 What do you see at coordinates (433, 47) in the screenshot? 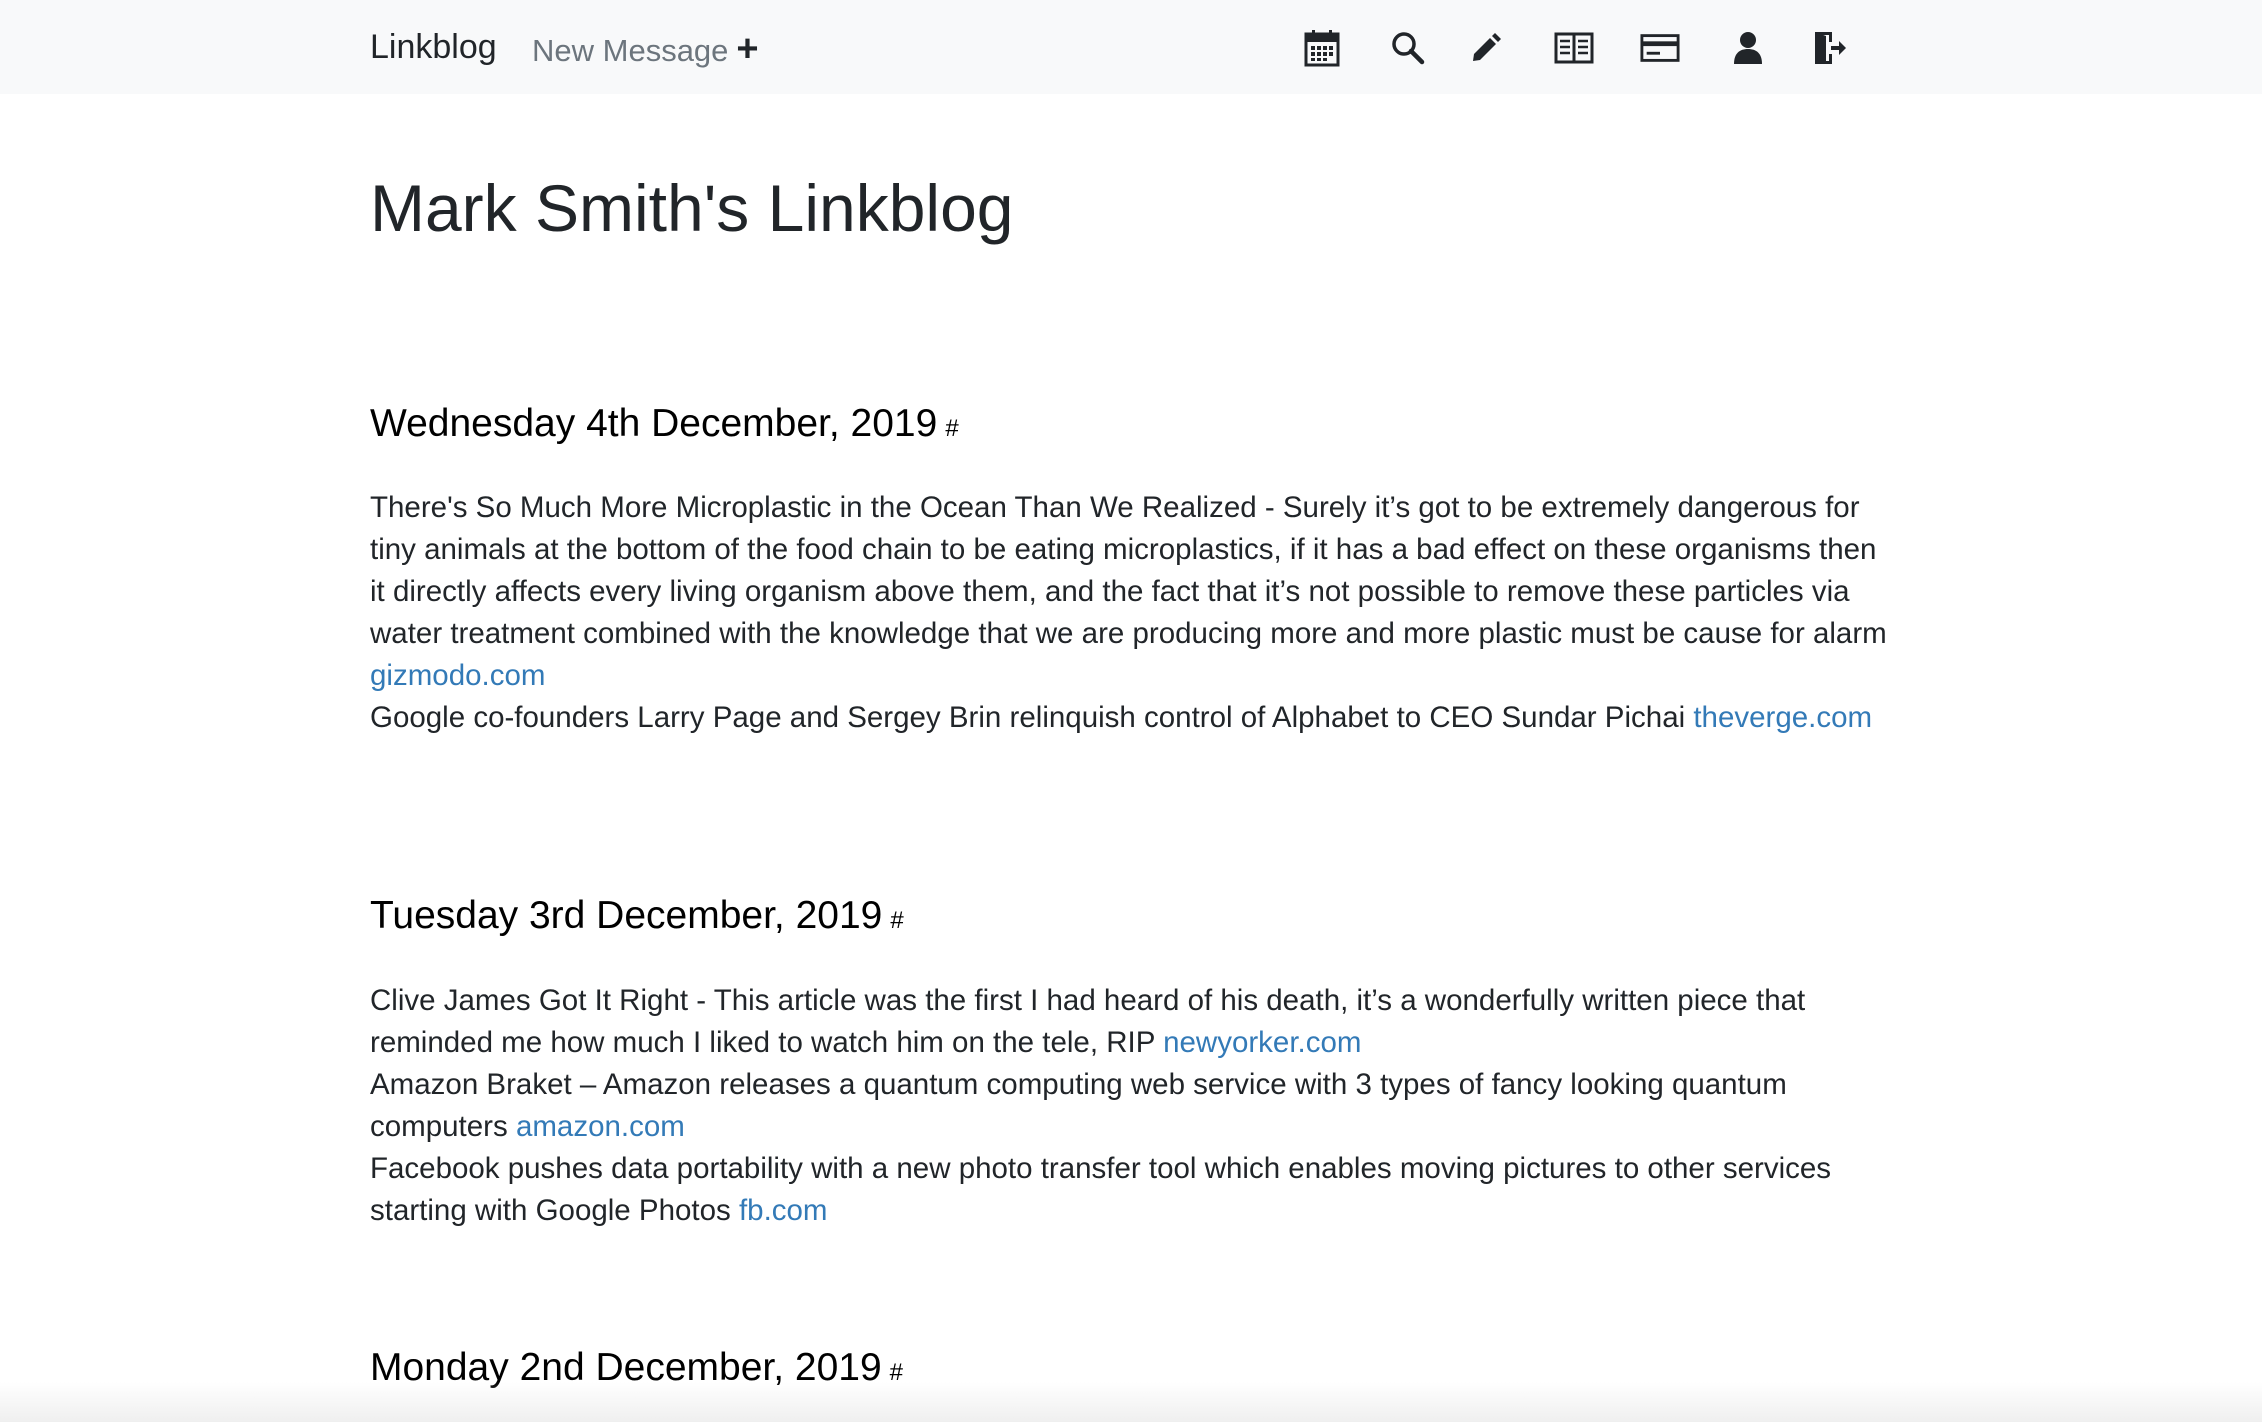
I see `brand-link: Linkblog` at bounding box center [433, 47].